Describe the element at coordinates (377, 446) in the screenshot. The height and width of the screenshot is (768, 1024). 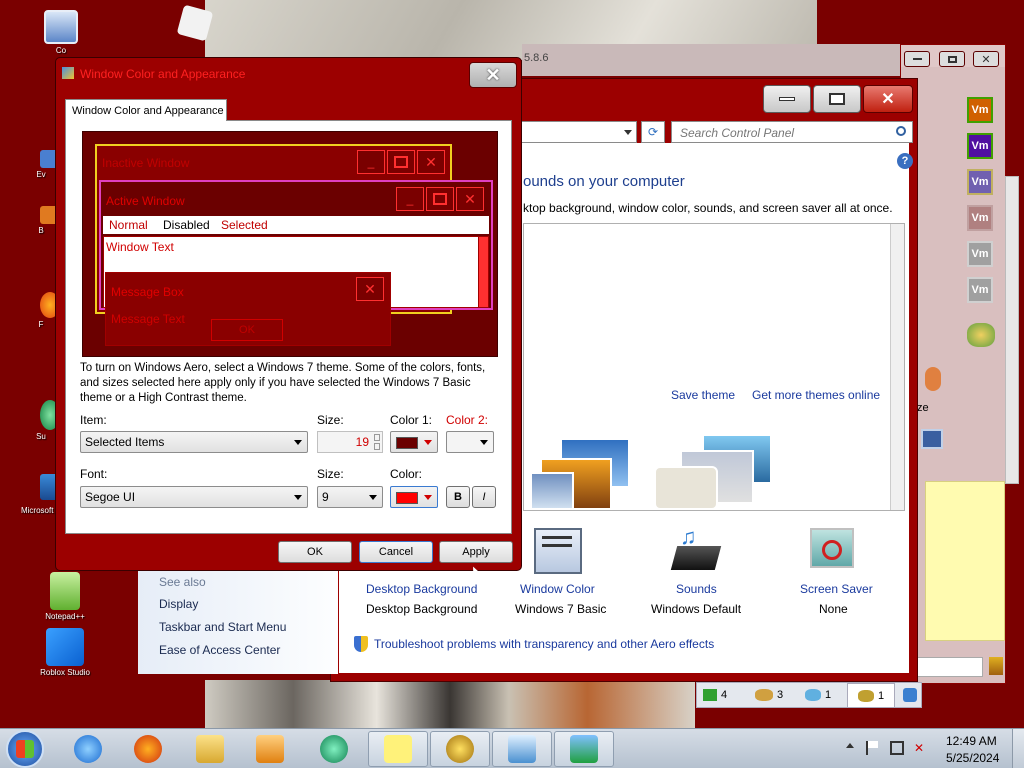
I see `stepper-down-icon` at that location.